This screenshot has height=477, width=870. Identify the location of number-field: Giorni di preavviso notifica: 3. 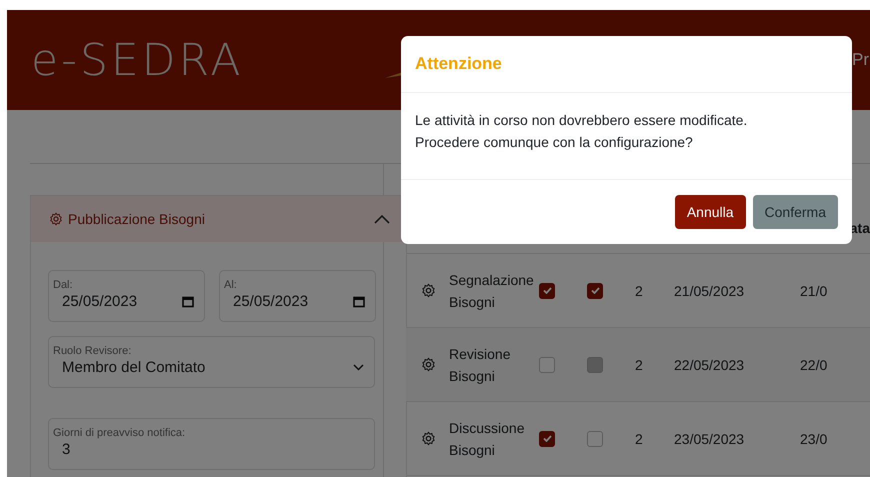
(211, 444).